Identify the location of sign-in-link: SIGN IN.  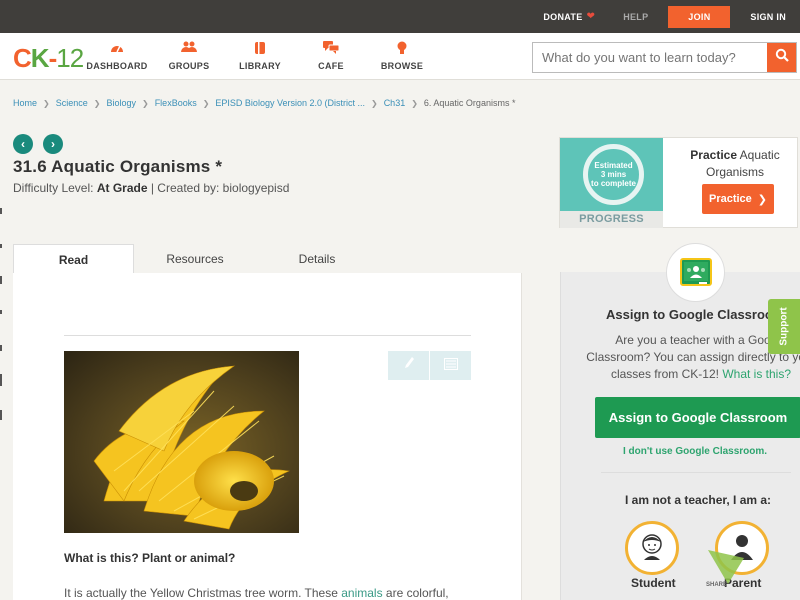
(768, 17).